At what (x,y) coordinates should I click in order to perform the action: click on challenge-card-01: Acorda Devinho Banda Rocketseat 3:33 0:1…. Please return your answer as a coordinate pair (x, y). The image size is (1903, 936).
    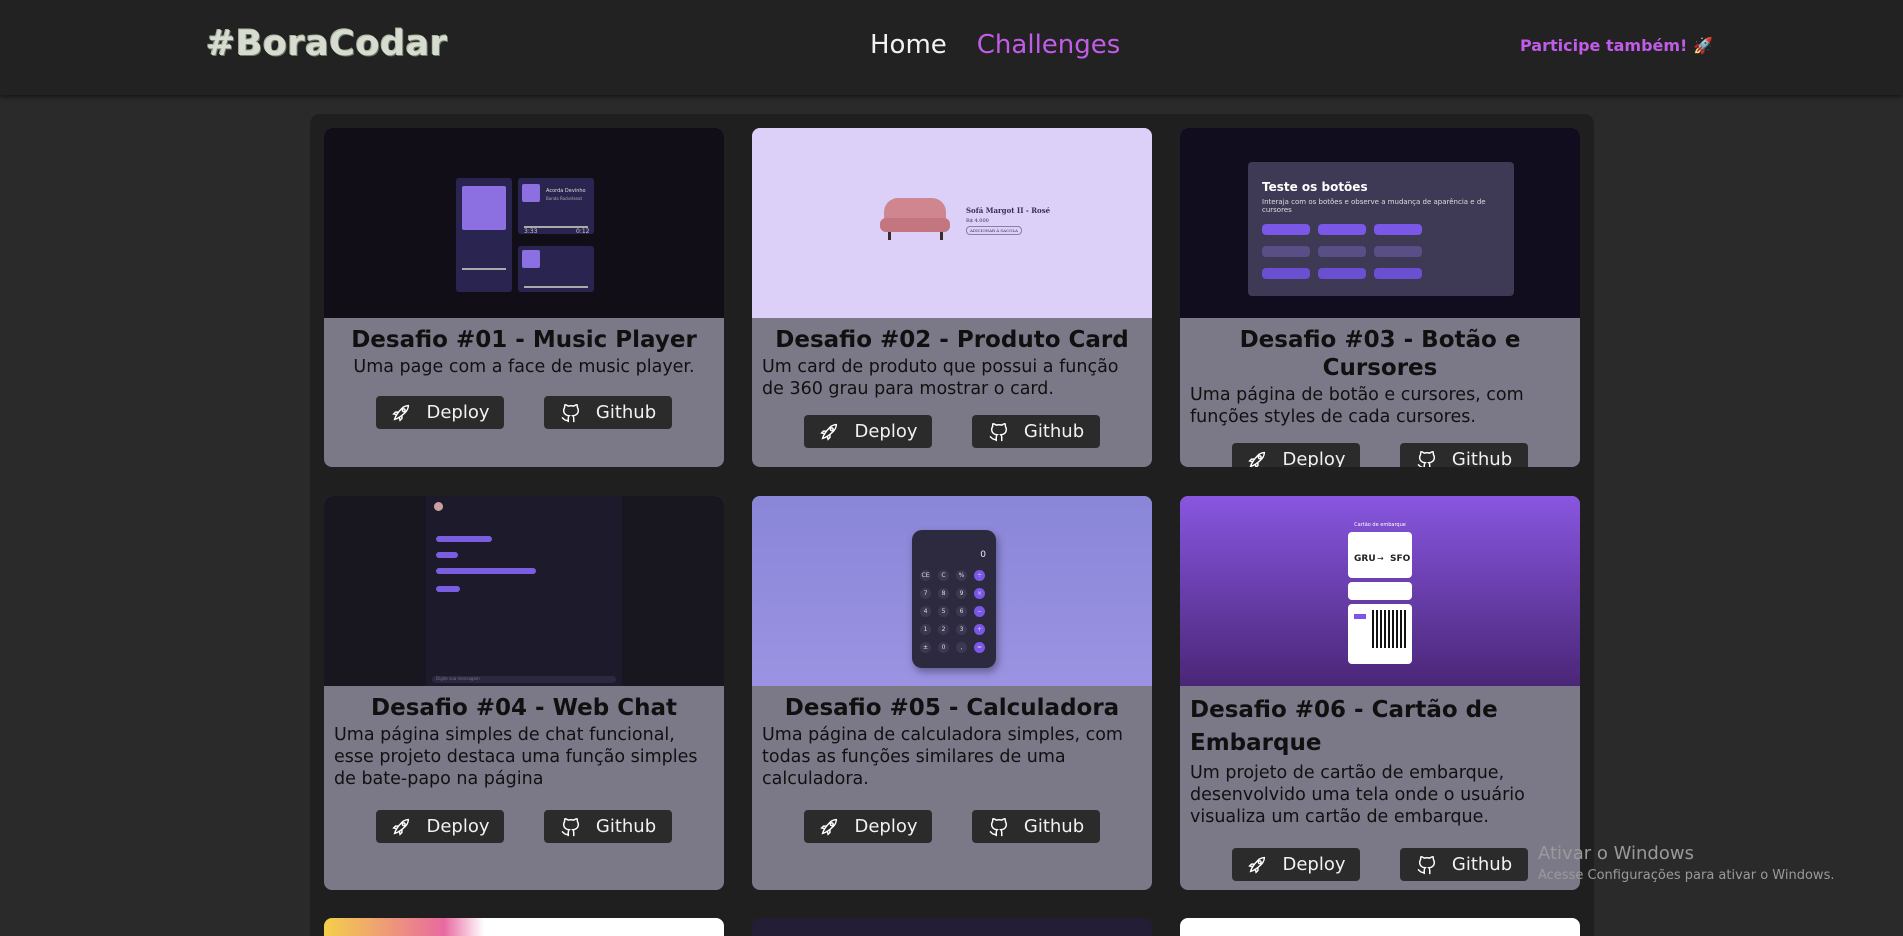
    Looking at the image, I should click on (524, 297).